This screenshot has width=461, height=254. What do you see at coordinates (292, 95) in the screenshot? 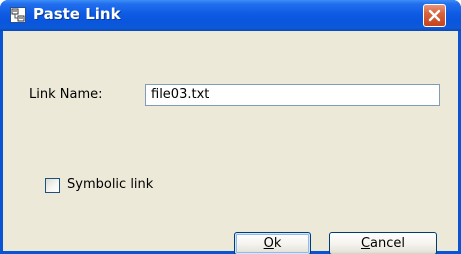
I see `link-name-input: file03.txt` at bounding box center [292, 95].